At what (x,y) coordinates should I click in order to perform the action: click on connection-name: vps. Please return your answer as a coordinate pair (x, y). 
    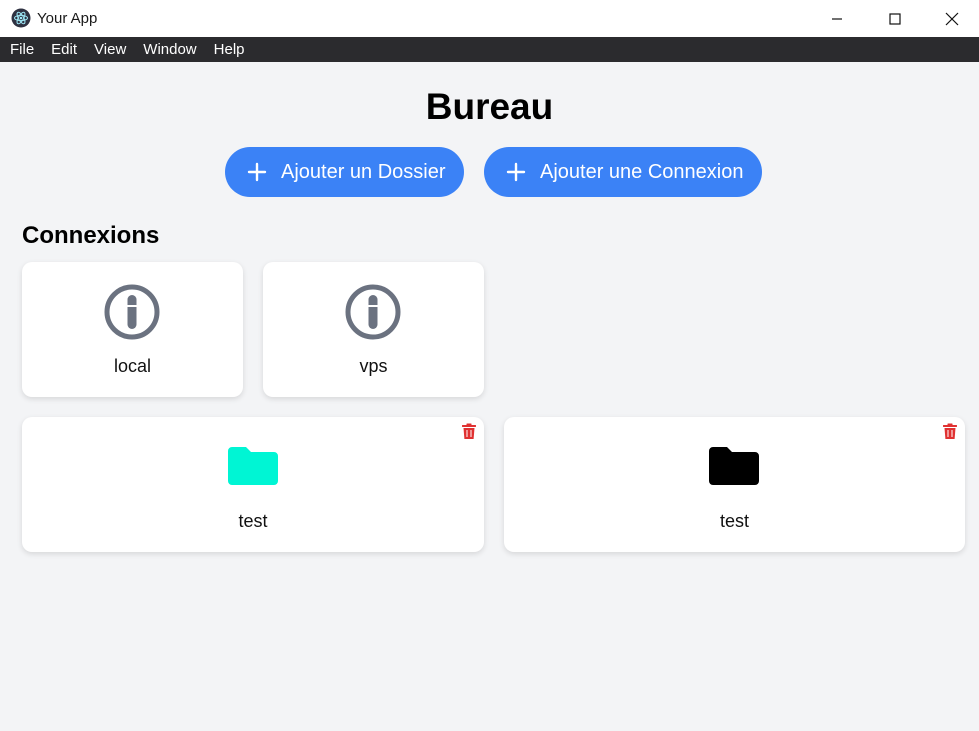
    Looking at the image, I should click on (373, 366).